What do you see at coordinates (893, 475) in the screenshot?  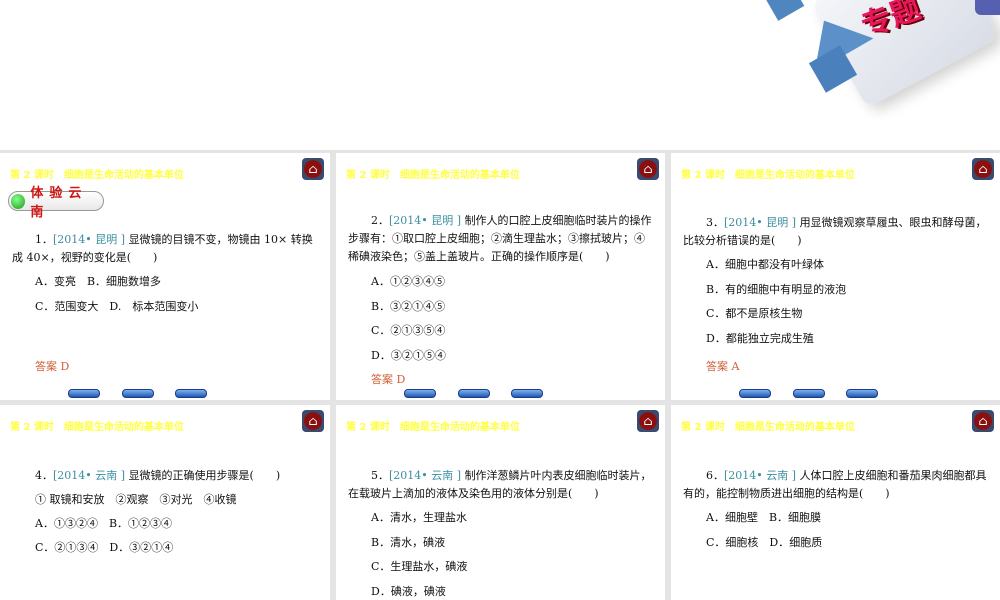 I see `question-text: 人体口腔上皮细胞和番茄果肉细胞都具` at bounding box center [893, 475].